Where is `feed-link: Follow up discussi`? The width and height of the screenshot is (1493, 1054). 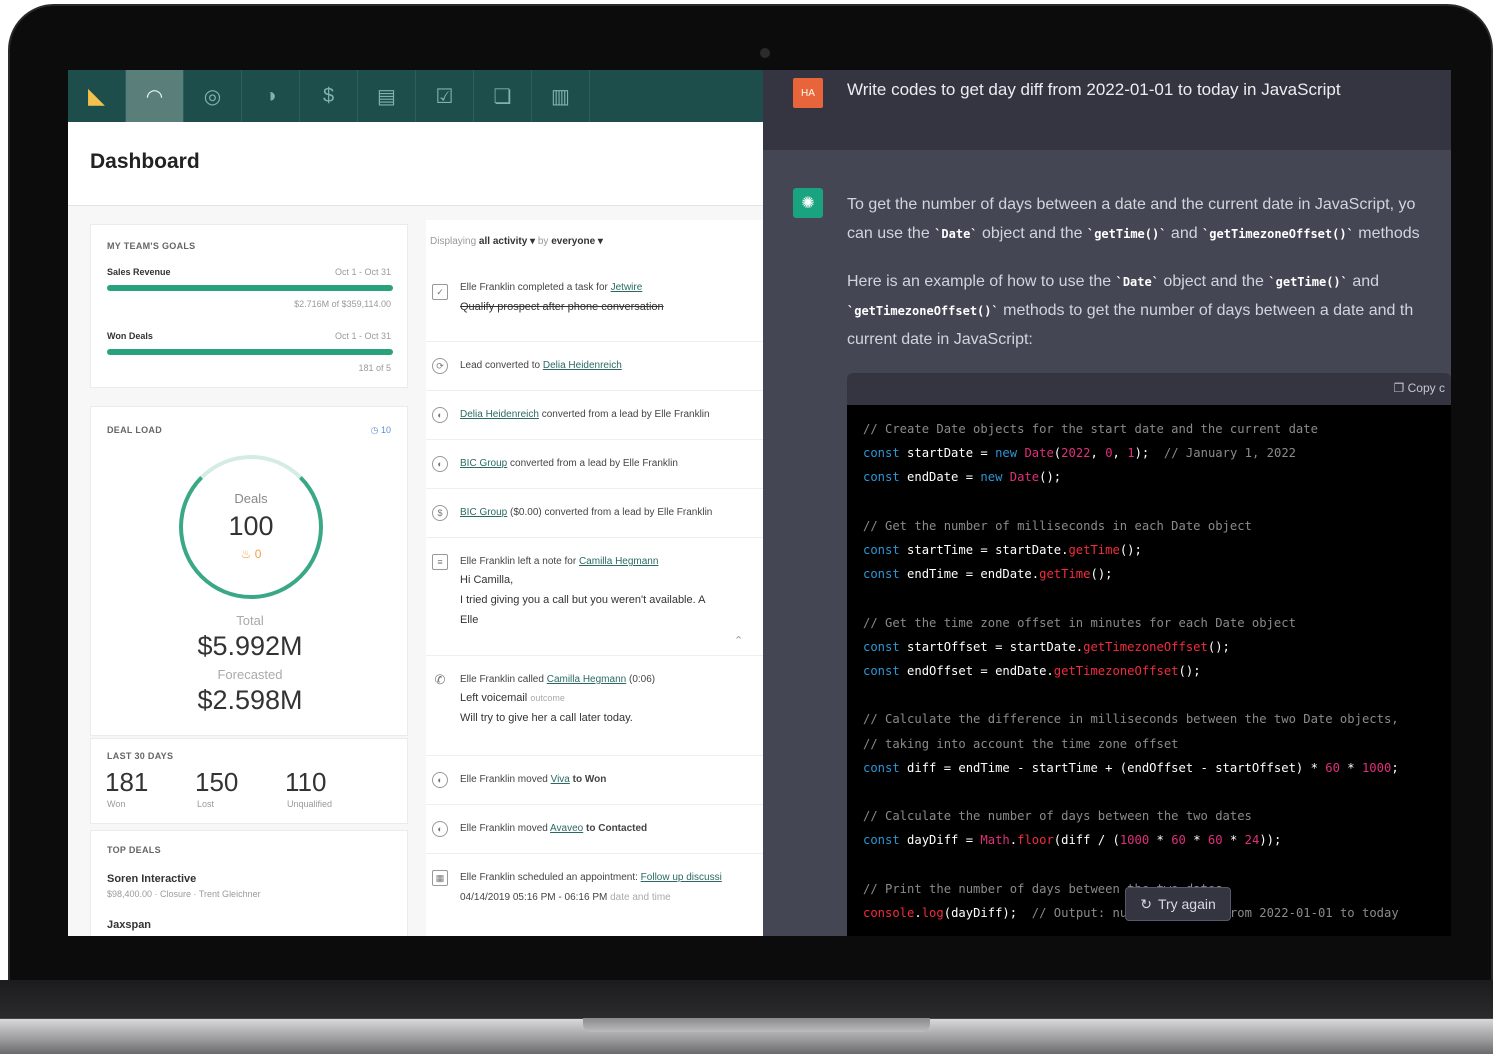
feed-link: Follow up discussi is located at coordinates (681, 877).